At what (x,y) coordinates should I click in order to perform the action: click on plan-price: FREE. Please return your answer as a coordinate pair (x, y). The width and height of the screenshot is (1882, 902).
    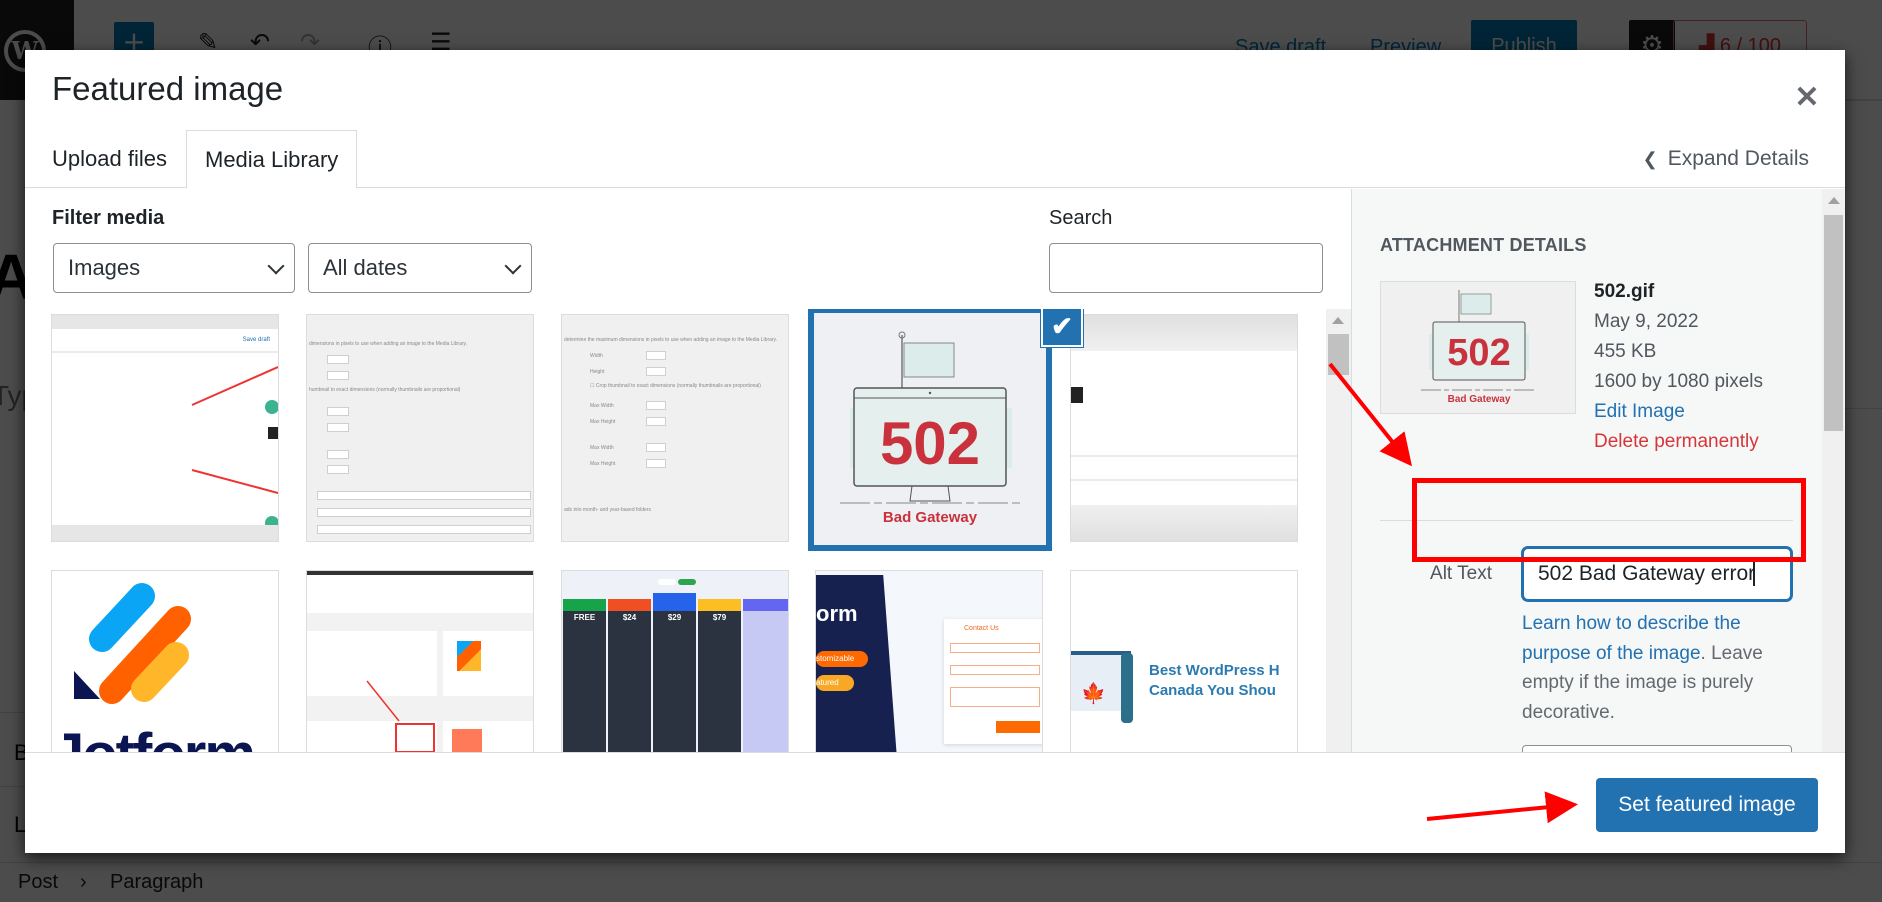
    Looking at the image, I should click on (584, 617).